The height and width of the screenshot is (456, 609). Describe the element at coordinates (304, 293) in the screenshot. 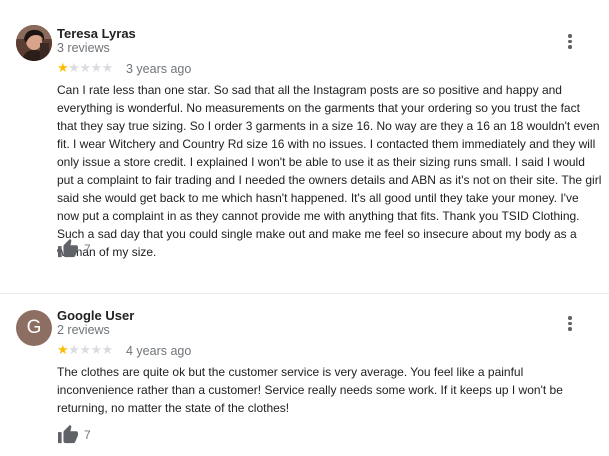

I see `divider` at that location.